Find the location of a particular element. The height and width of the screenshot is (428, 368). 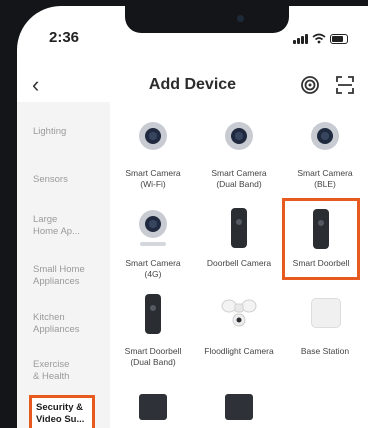

wifi-icon is located at coordinates (319, 39).